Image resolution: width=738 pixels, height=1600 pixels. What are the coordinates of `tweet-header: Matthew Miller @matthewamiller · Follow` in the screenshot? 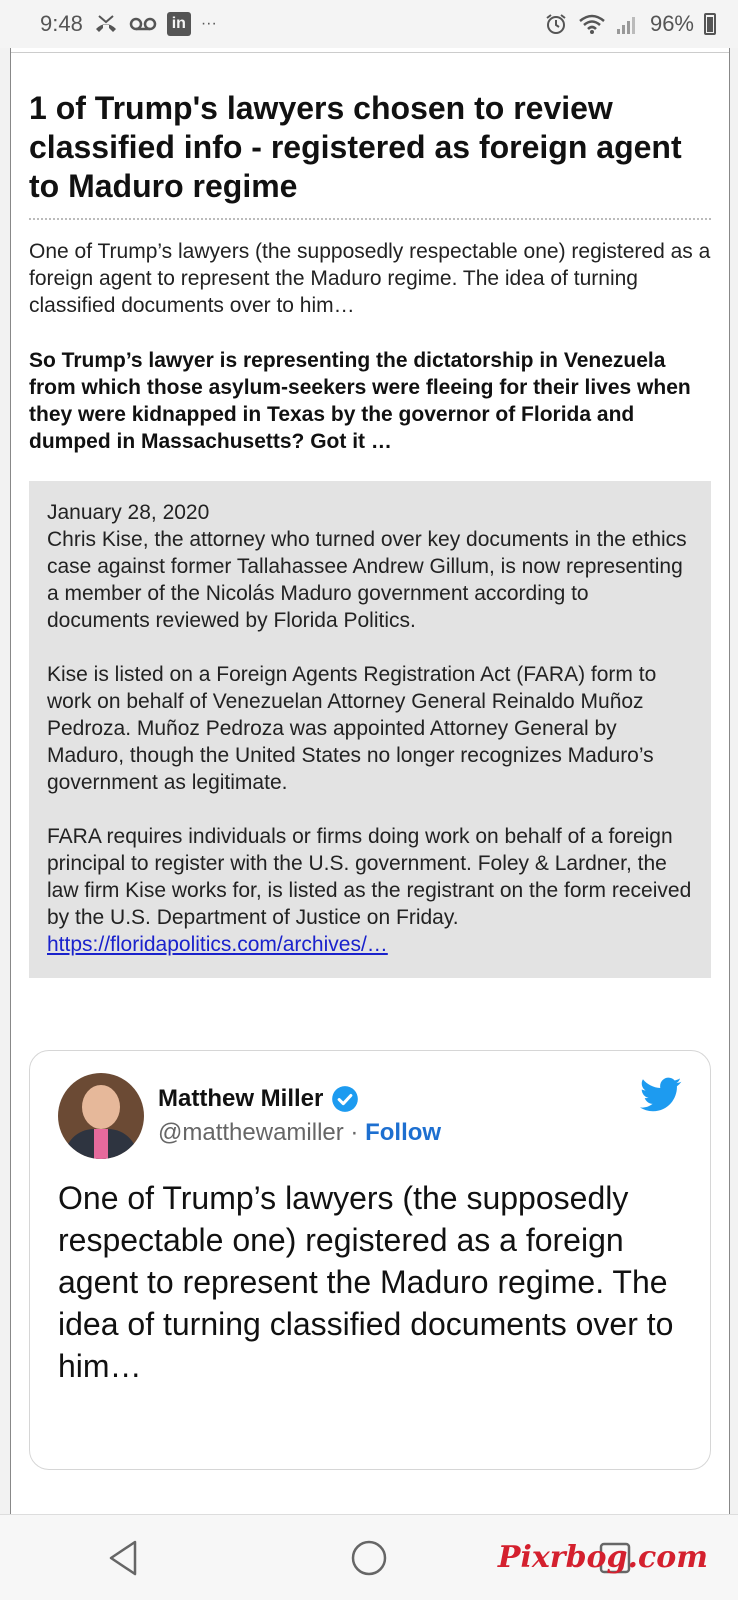 It's located at (370, 1116).